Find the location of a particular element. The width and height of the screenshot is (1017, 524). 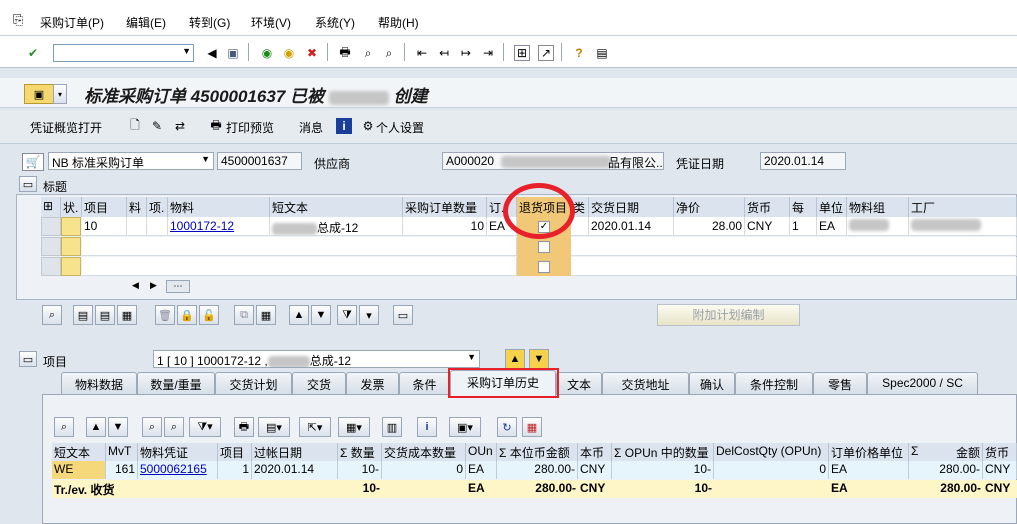

column-header: 本币 is located at coordinates (595, 452).